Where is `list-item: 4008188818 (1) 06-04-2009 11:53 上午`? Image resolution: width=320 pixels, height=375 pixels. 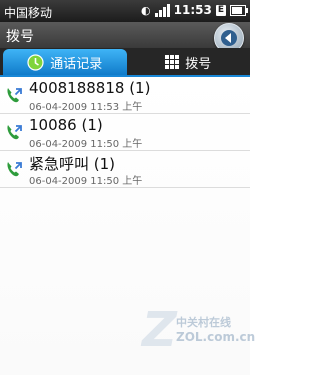
list-item: 4008188818 (1) 06-04-2009 11:53 上午 is located at coordinates (125, 95).